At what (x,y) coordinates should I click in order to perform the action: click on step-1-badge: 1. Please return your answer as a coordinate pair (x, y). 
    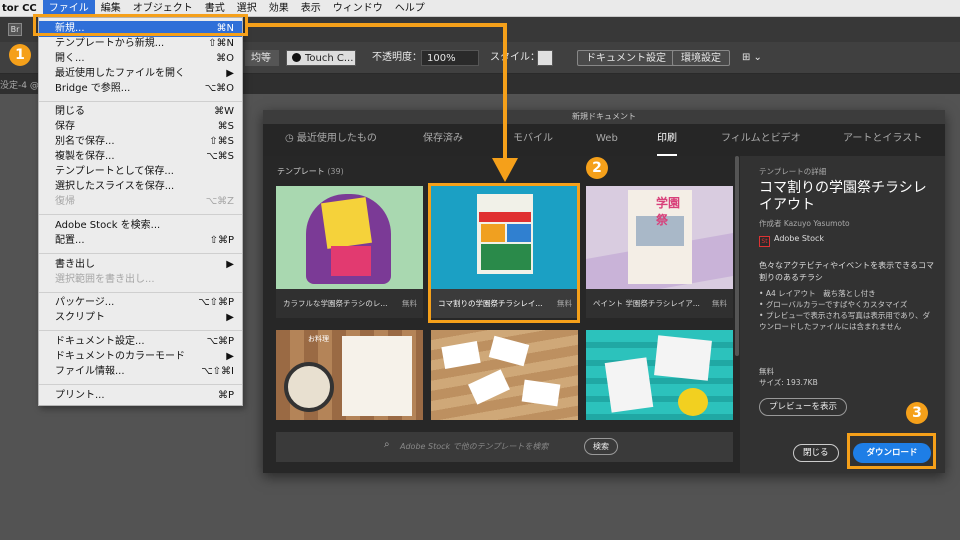
    Looking at the image, I should click on (20, 55).